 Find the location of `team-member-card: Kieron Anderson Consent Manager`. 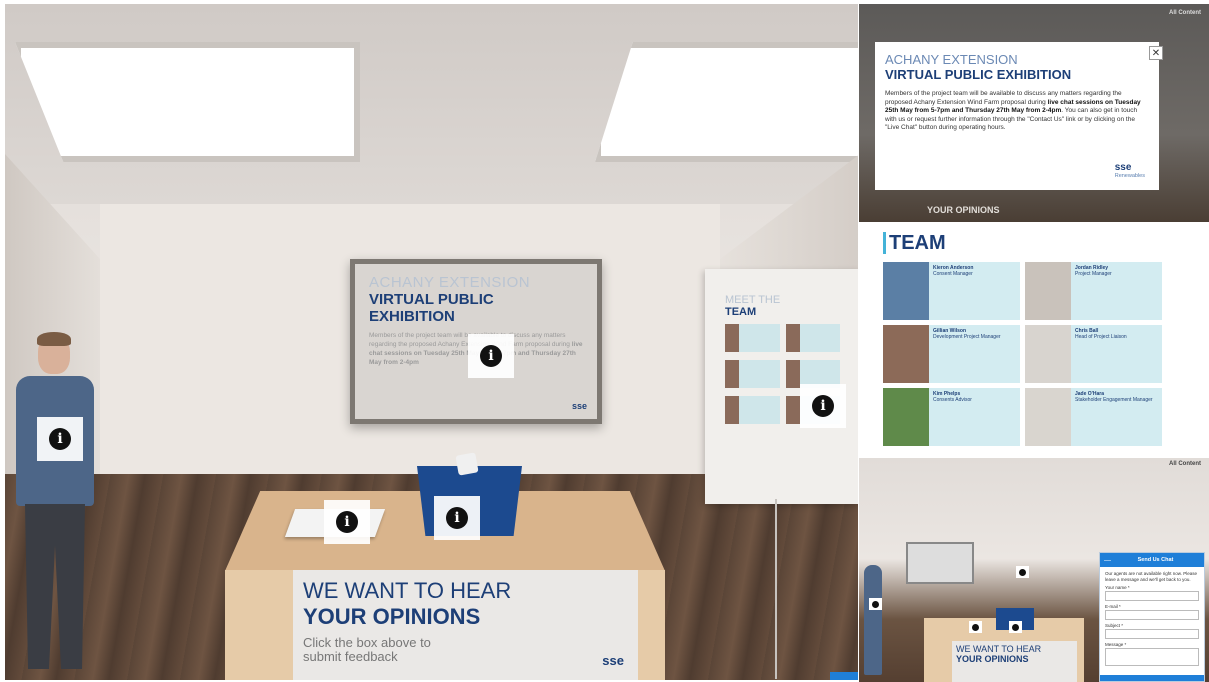

team-member-card: Kieron Anderson Consent Manager is located at coordinates (951, 291).